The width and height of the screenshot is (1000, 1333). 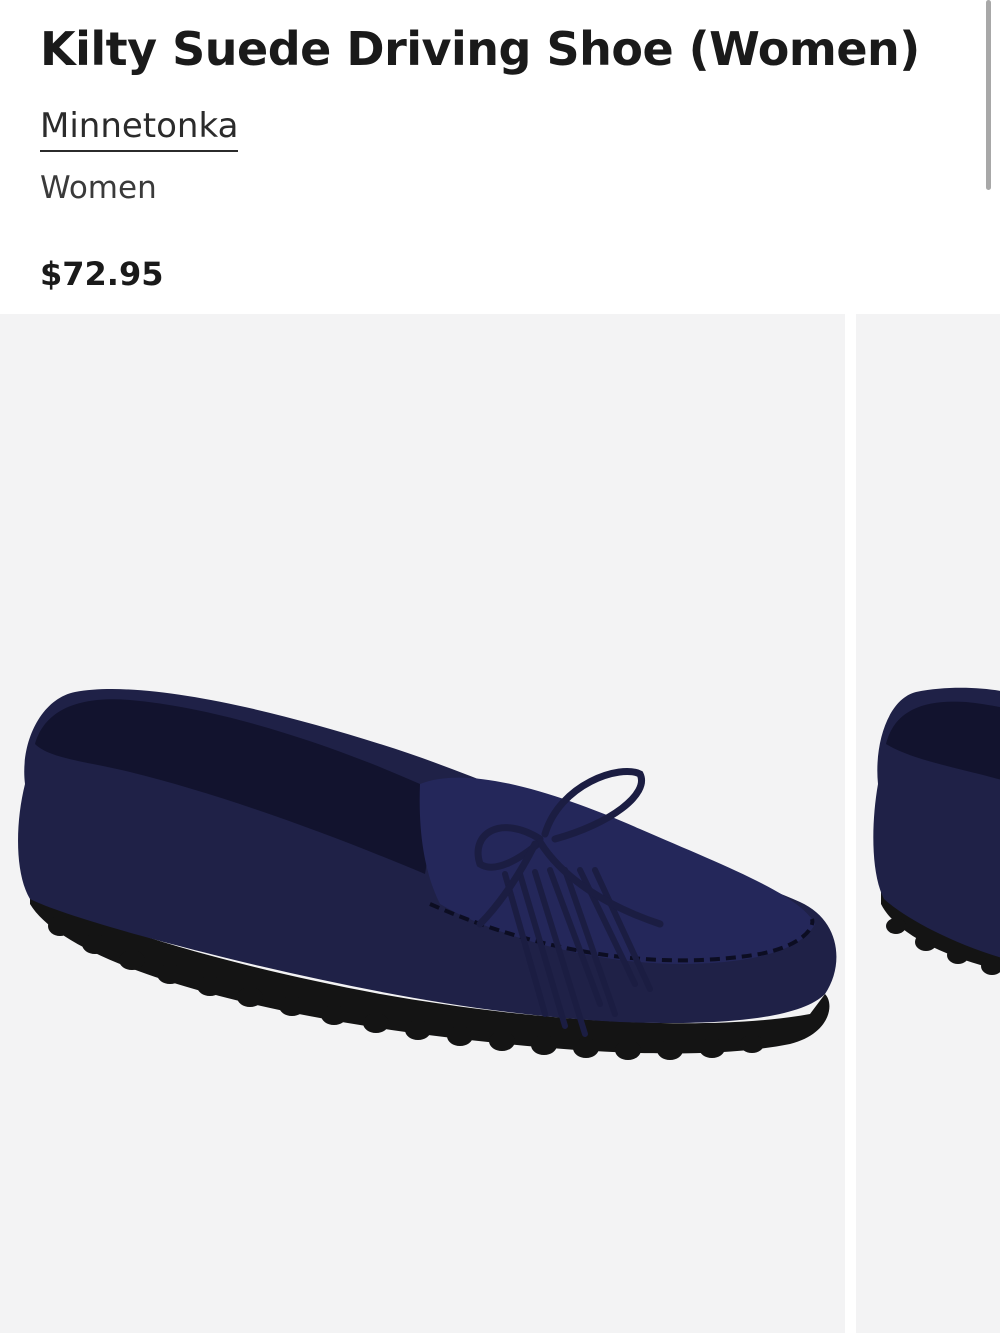 I want to click on product-image-next, so click(x=928, y=823).